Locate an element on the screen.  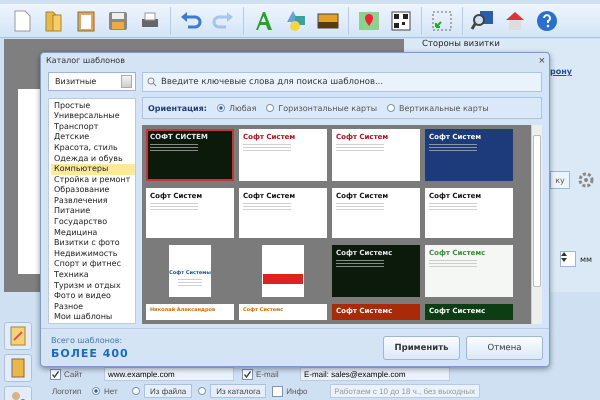
info-label: Инфо is located at coordinates (297, 391).